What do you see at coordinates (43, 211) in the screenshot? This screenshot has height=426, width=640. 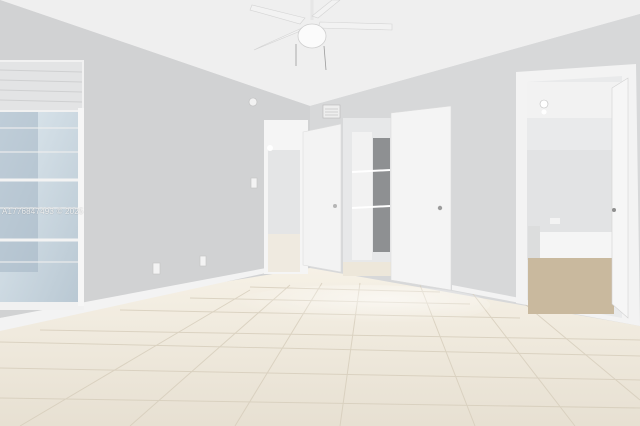 I see `watermark: A1776847493 © 2025` at bounding box center [43, 211].